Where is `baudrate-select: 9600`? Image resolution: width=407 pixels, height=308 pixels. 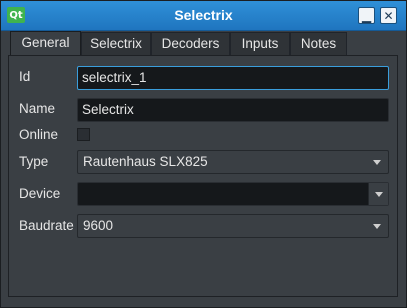 baudrate-select: 9600 is located at coordinates (233, 226).